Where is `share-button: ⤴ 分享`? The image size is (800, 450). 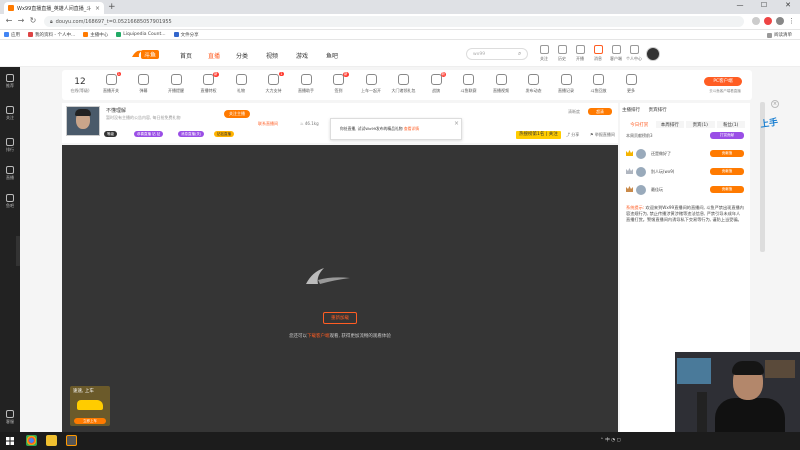
share-button: ⤴ 分享 is located at coordinates (572, 135).